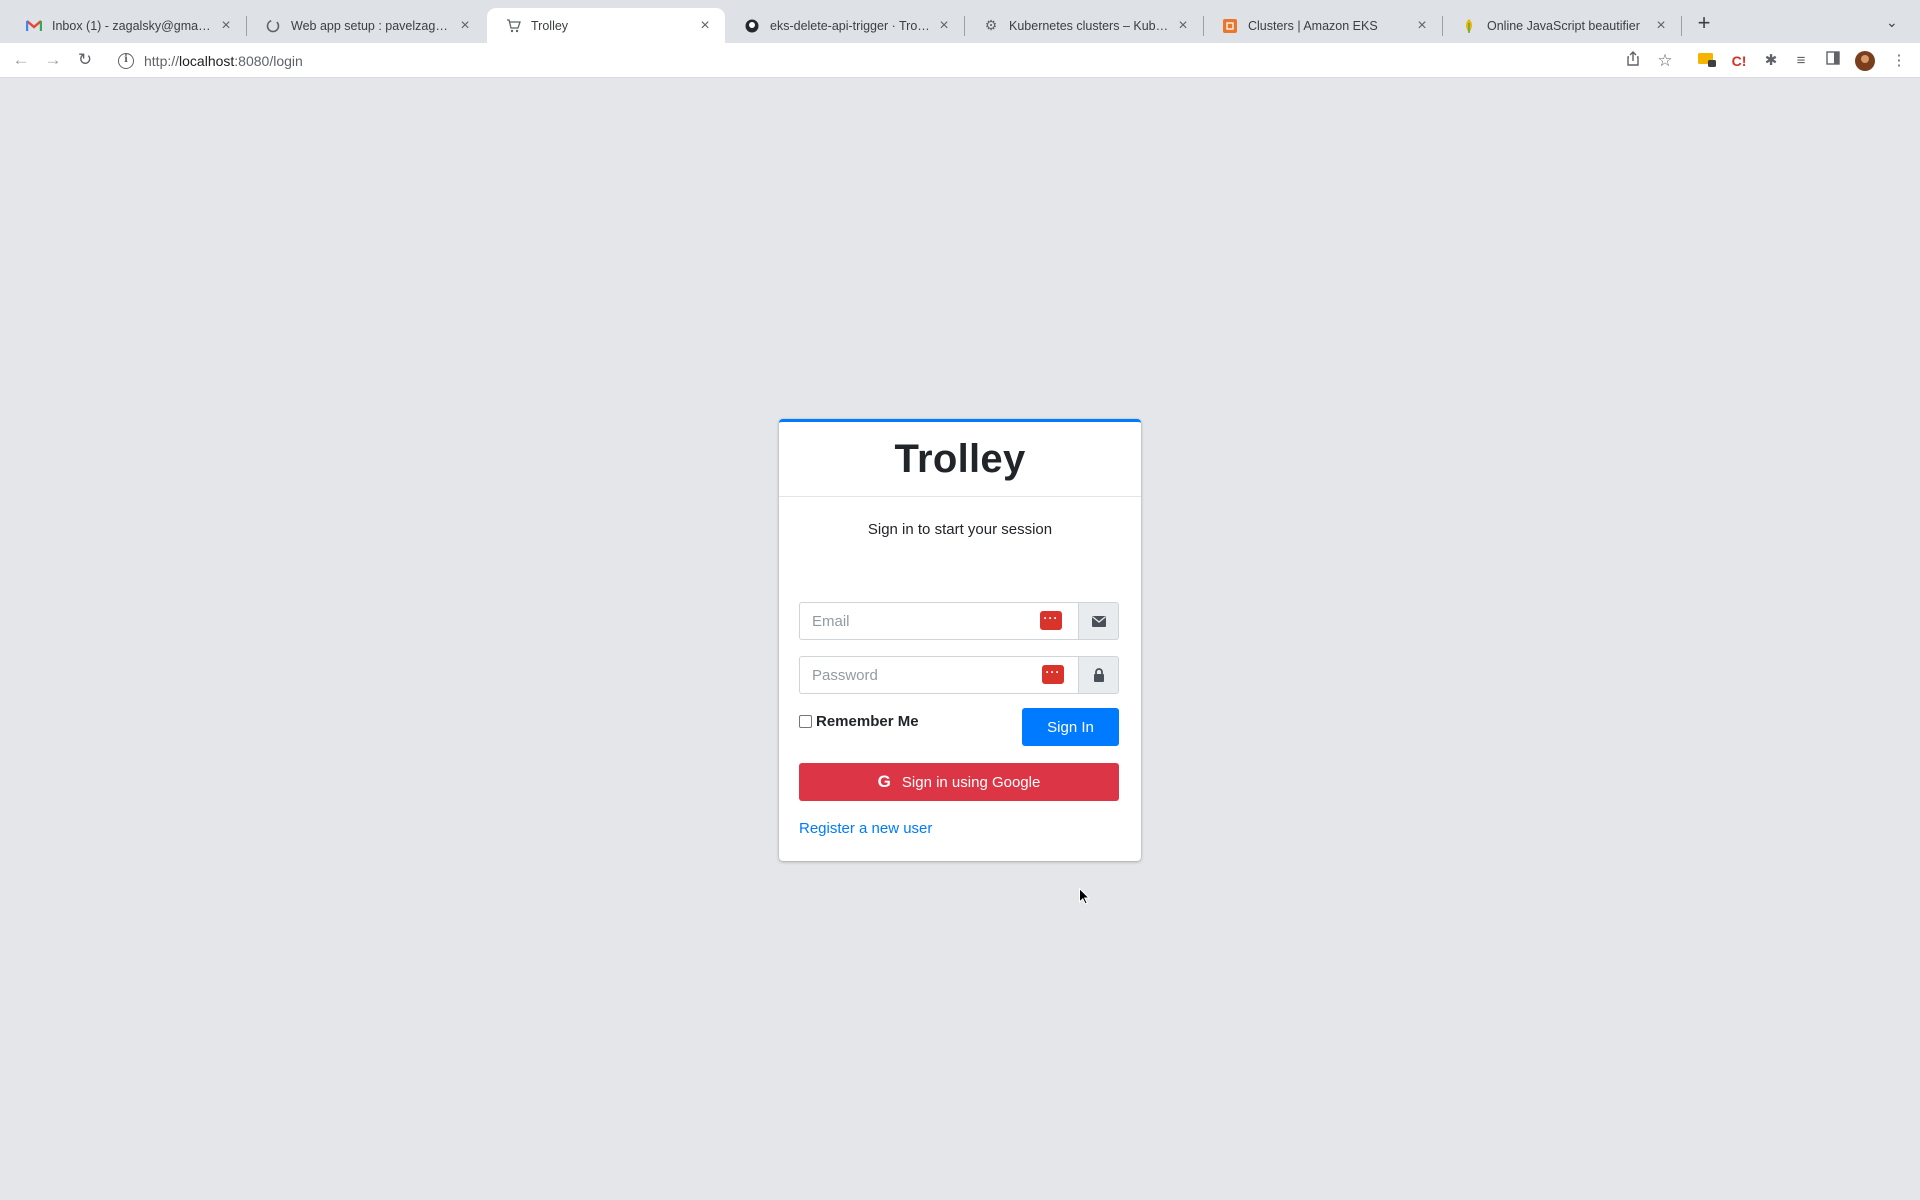  I want to click on sign-in-button: Sign In, so click(1070, 727).